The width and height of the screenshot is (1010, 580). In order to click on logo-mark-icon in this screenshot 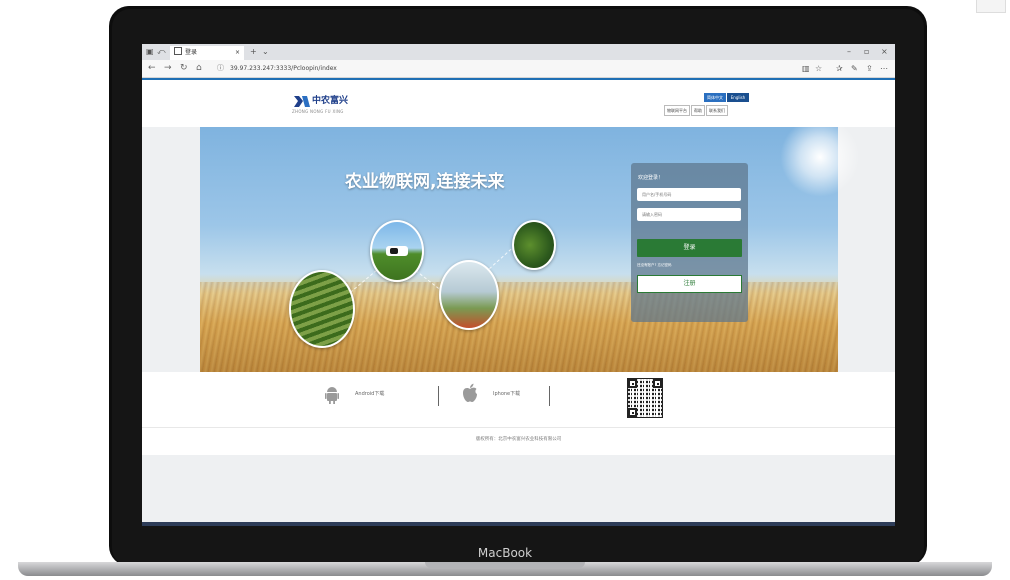, I will do `click(302, 101)`.